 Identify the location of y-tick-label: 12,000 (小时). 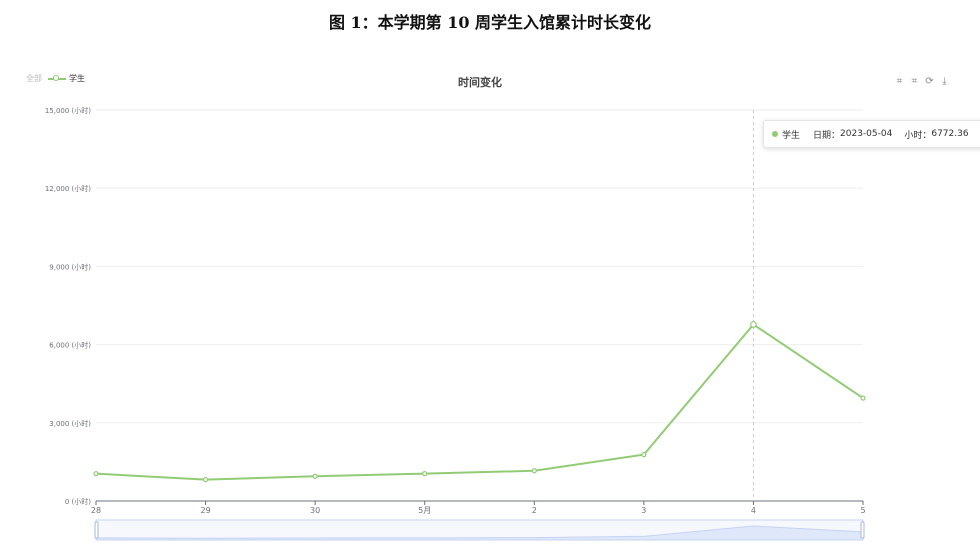
(68, 188).